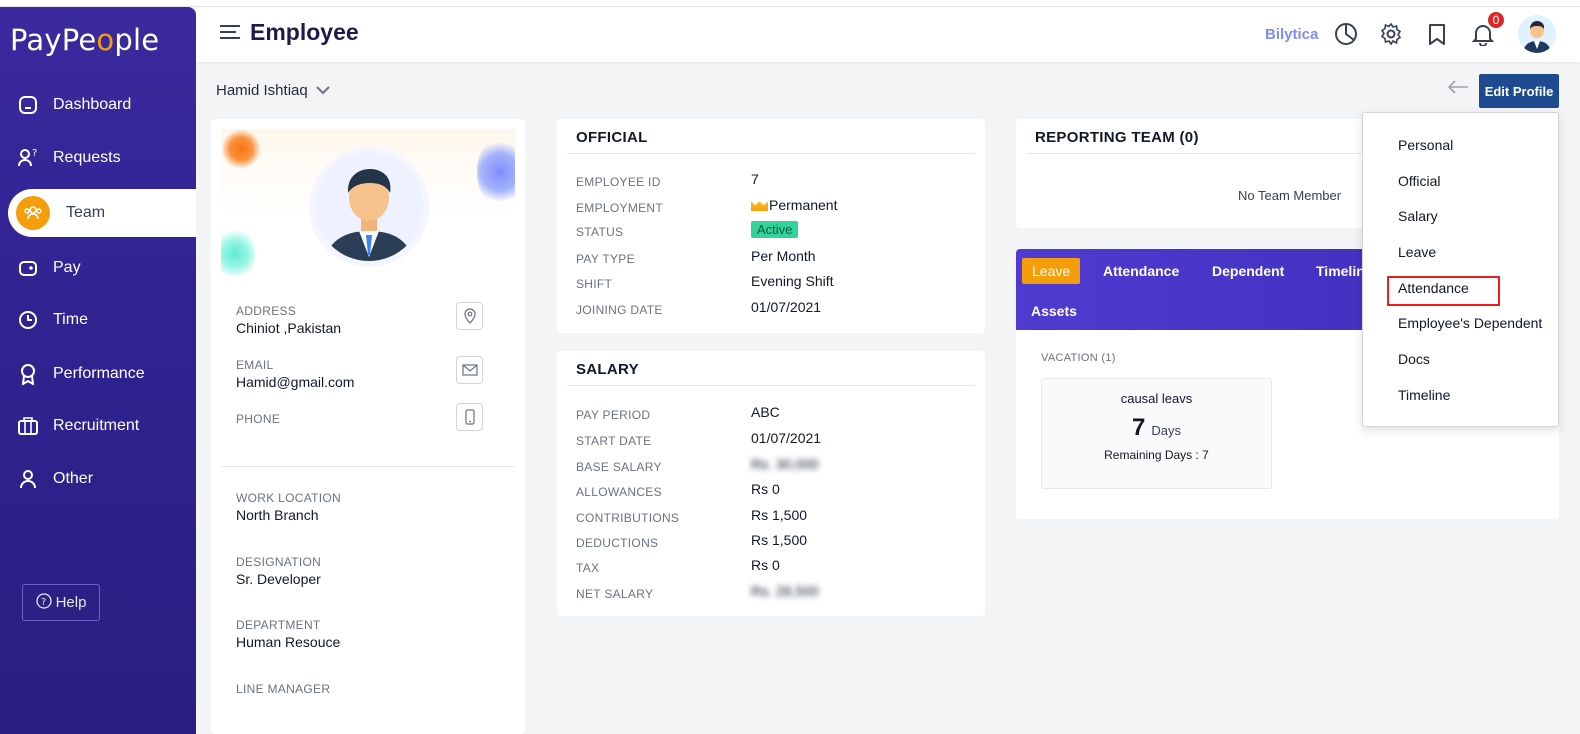 The width and height of the screenshot is (1580, 734). I want to click on email-field: EMAIL Hamid@gmail.com, so click(295, 374).